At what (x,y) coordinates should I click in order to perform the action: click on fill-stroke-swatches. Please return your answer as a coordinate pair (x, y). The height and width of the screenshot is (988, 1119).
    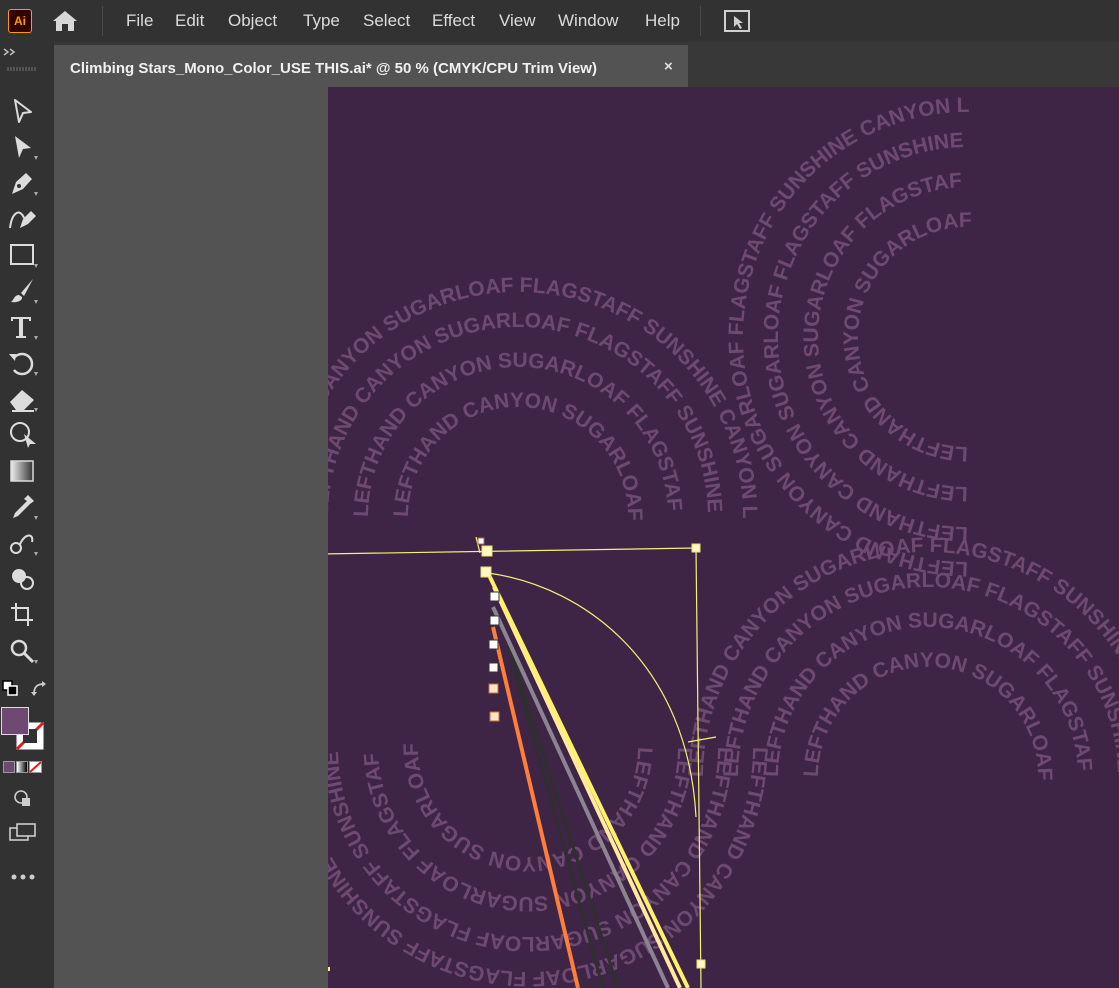
    Looking at the image, I should click on (23, 729).